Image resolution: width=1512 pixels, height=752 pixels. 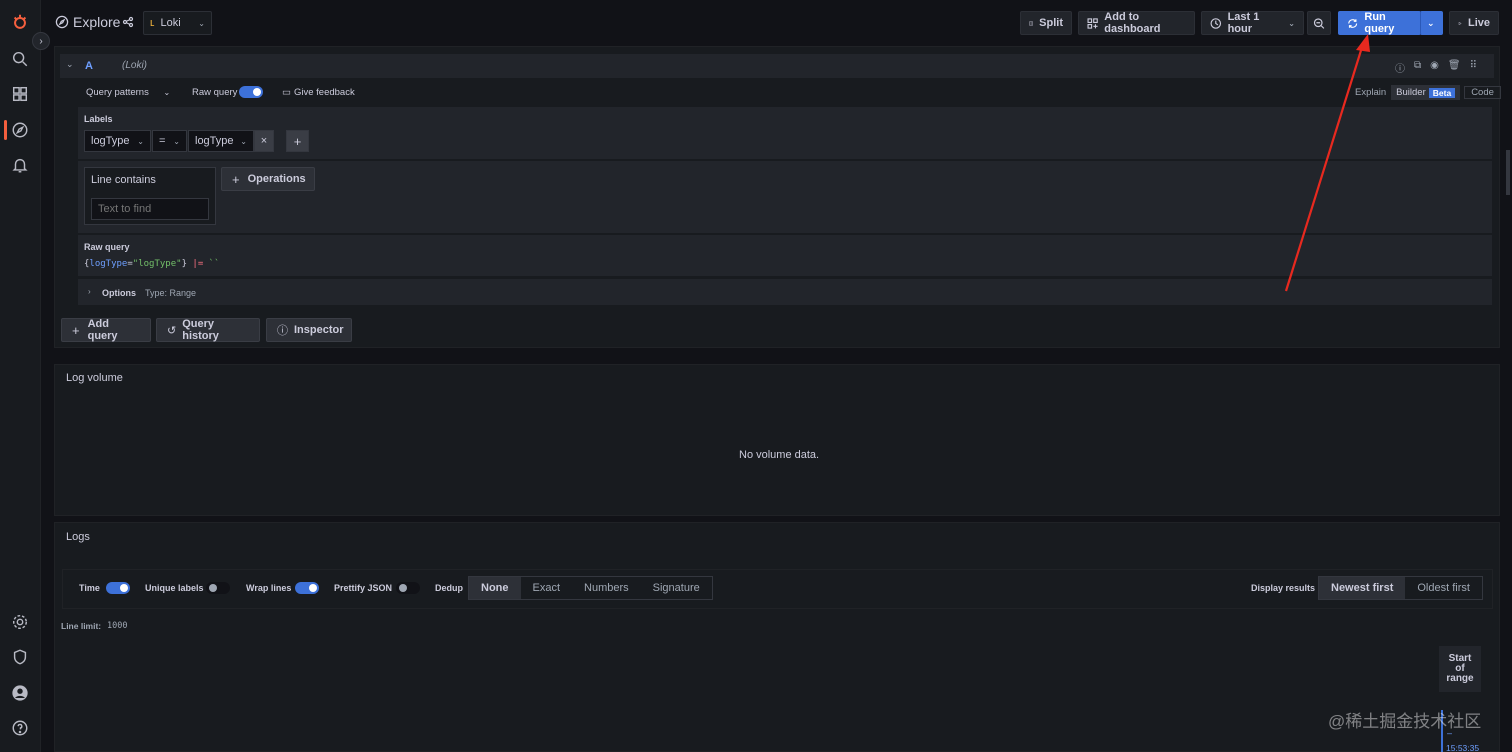 What do you see at coordinates (123, 180) in the screenshot?
I see `line-contains-title: Line contains` at bounding box center [123, 180].